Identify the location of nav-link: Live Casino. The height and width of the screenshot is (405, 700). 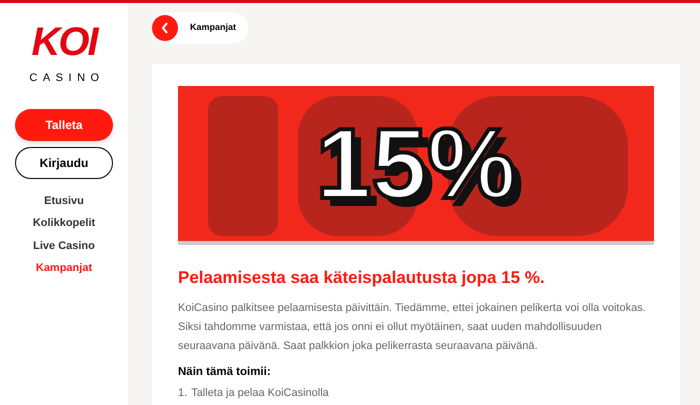
(64, 246).